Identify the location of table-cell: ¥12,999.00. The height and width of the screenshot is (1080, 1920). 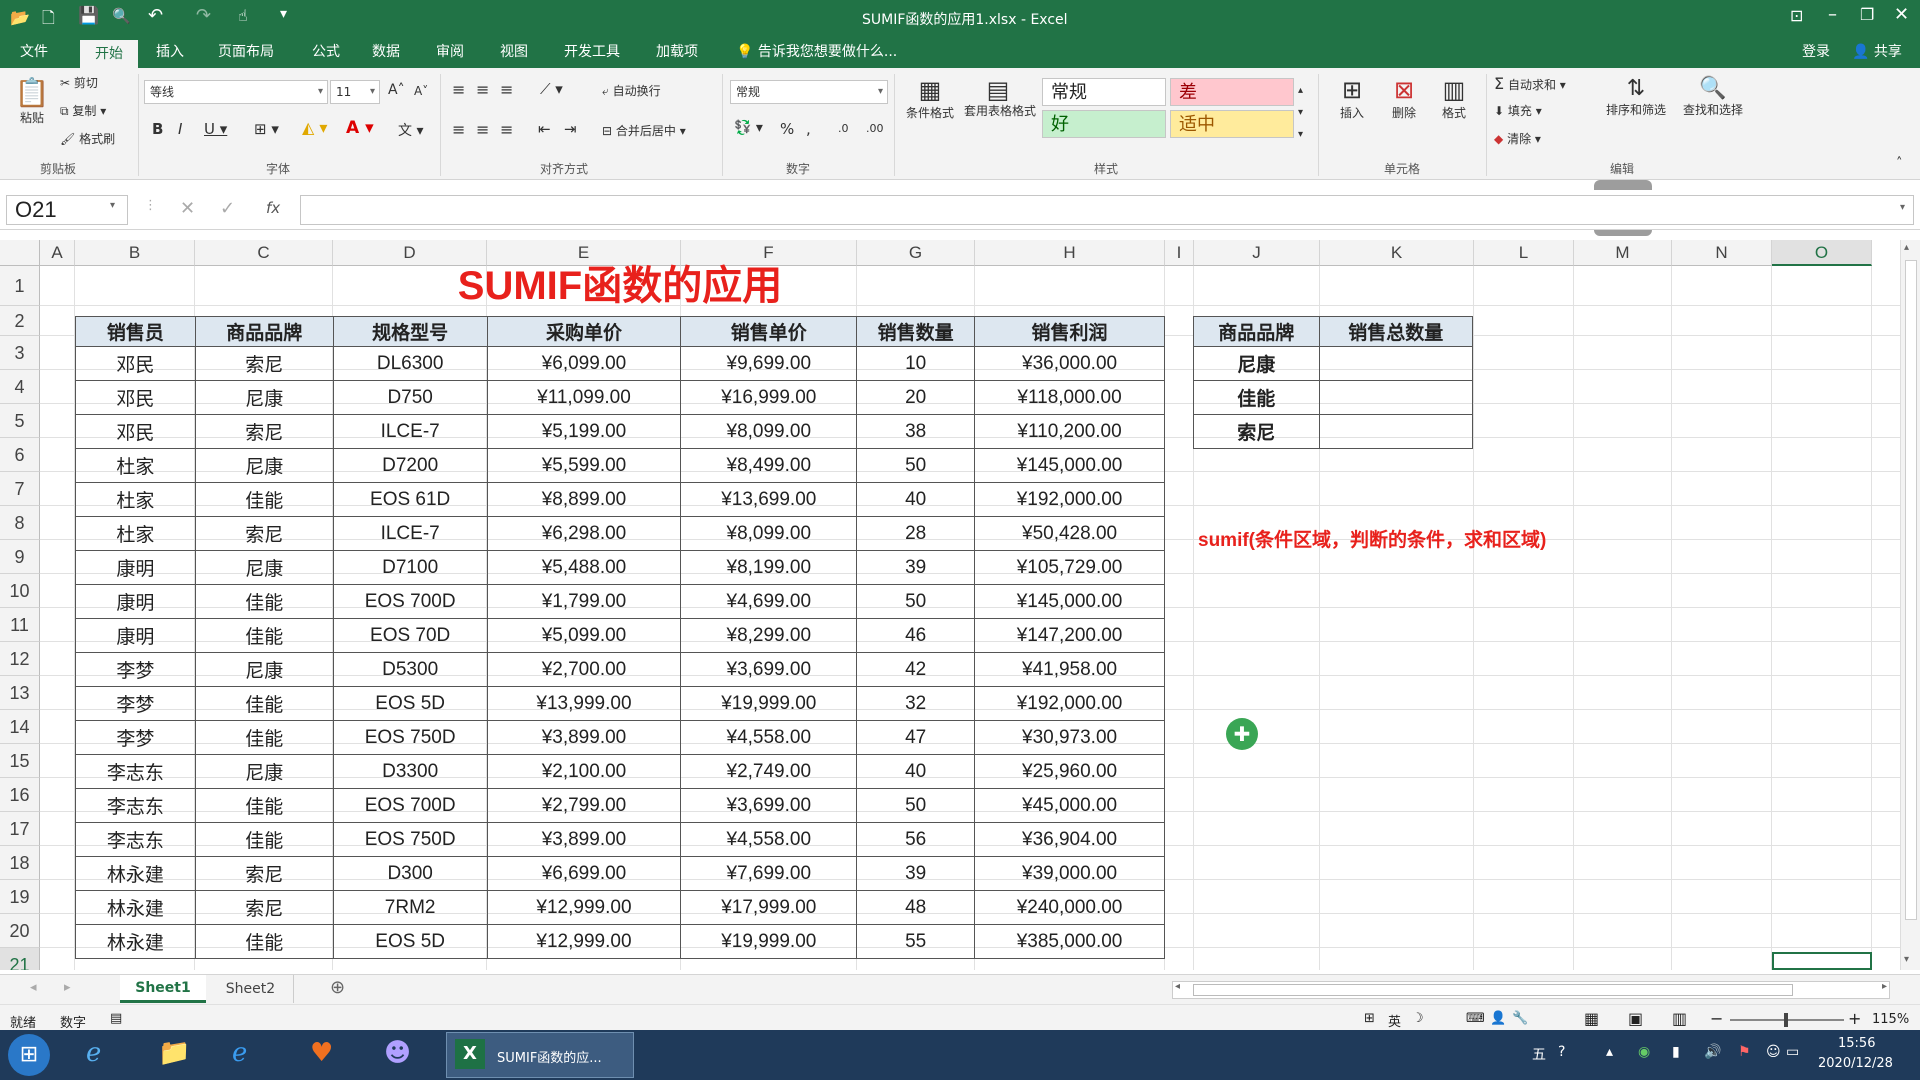
(584, 941).